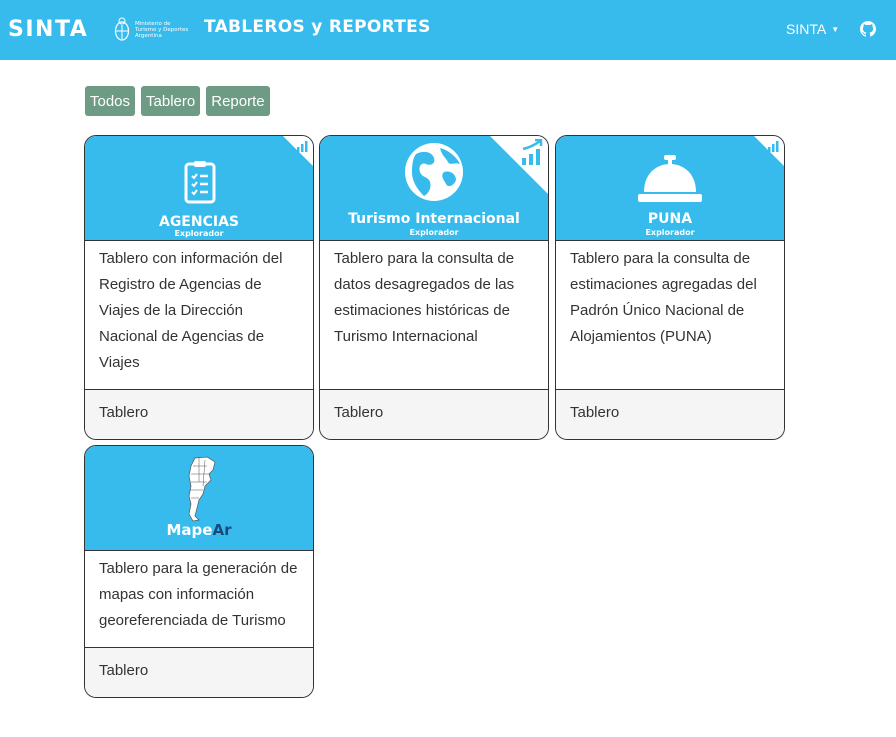 This screenshot has width=896, height=737. Describe the element at coordinates (238, 101) in the screenshot. I see `filter-reporte-button: Reporte` at that location.